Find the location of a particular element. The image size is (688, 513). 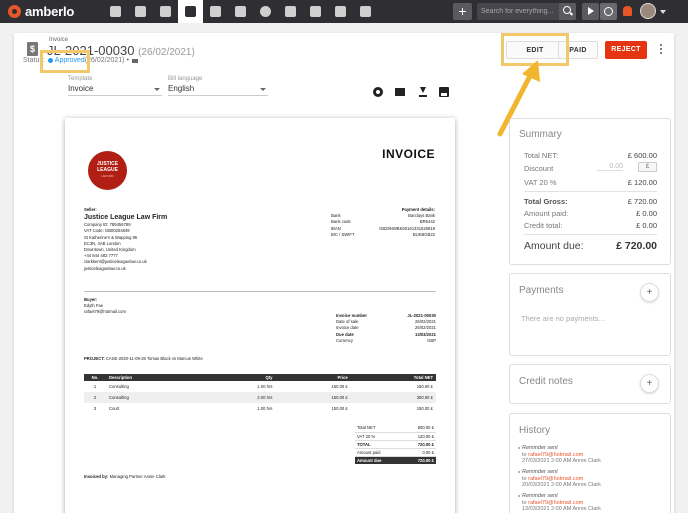

template-select: Template Invoice is located at coordinates (115, 86).